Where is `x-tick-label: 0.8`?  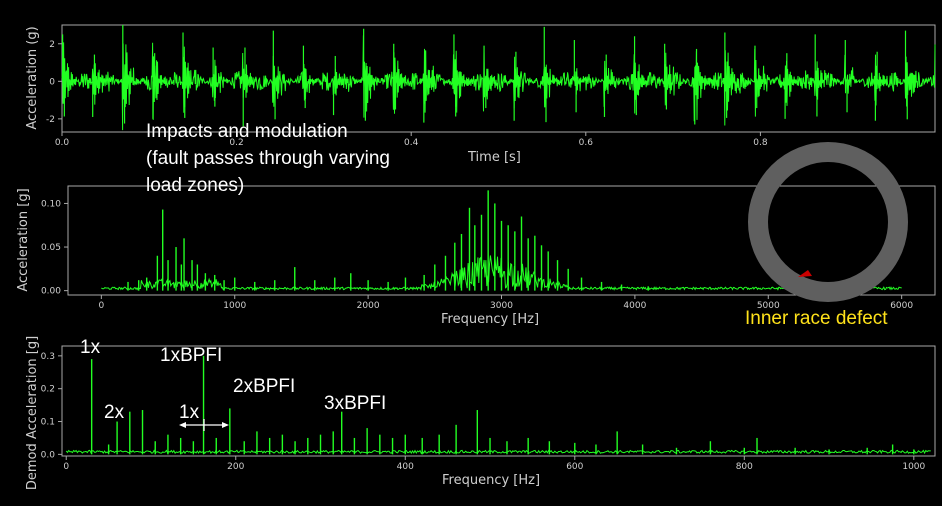
x-tick-label: 0.8 is located at coordinates (760, 143).